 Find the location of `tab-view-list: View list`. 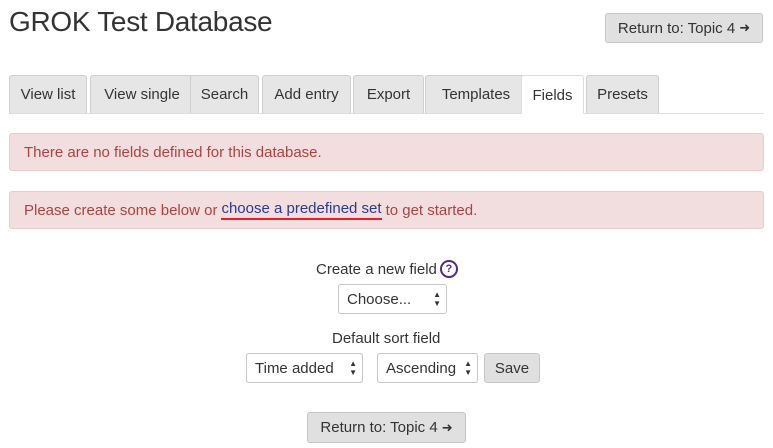

tab-view-list: View list is located at coordinates (48, 94).